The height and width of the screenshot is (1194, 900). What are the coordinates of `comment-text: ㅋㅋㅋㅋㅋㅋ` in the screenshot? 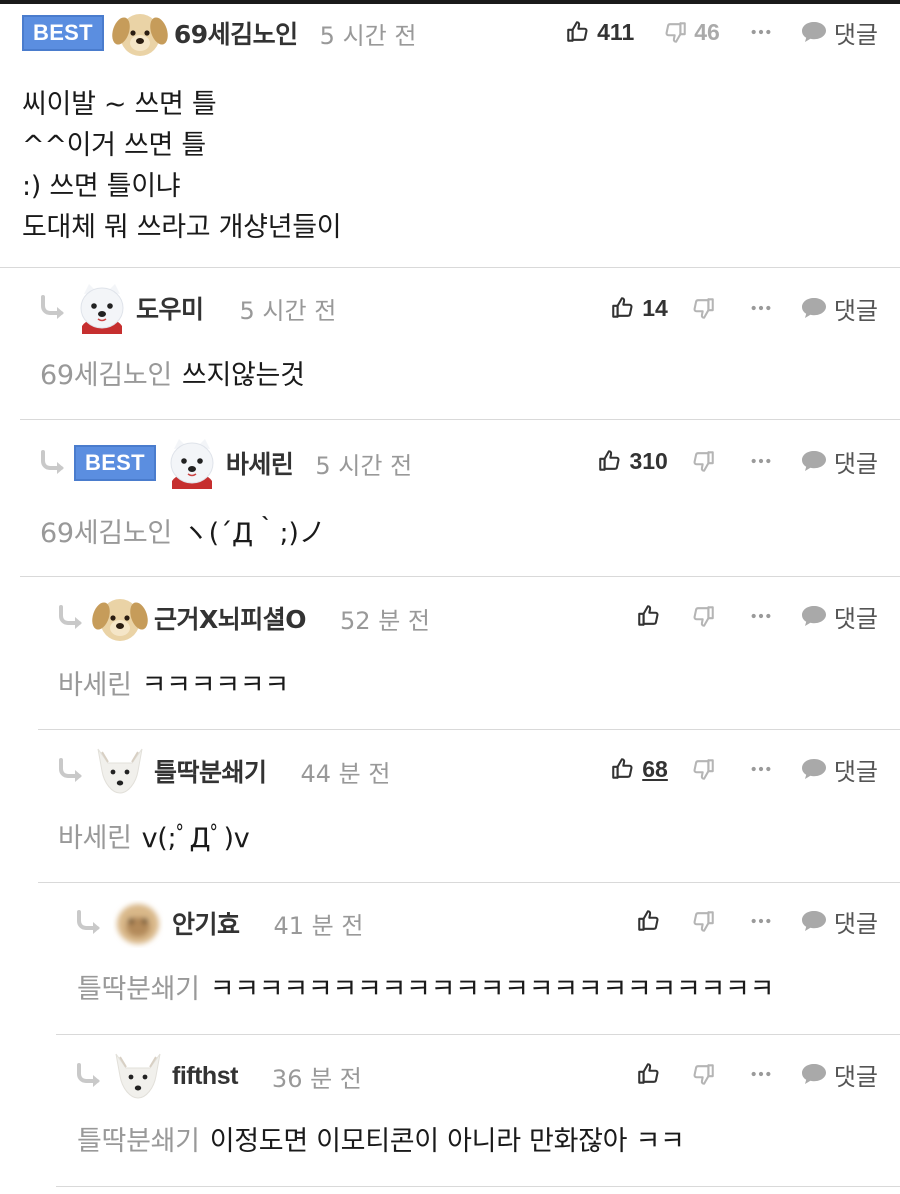 It's located at (215, 685).